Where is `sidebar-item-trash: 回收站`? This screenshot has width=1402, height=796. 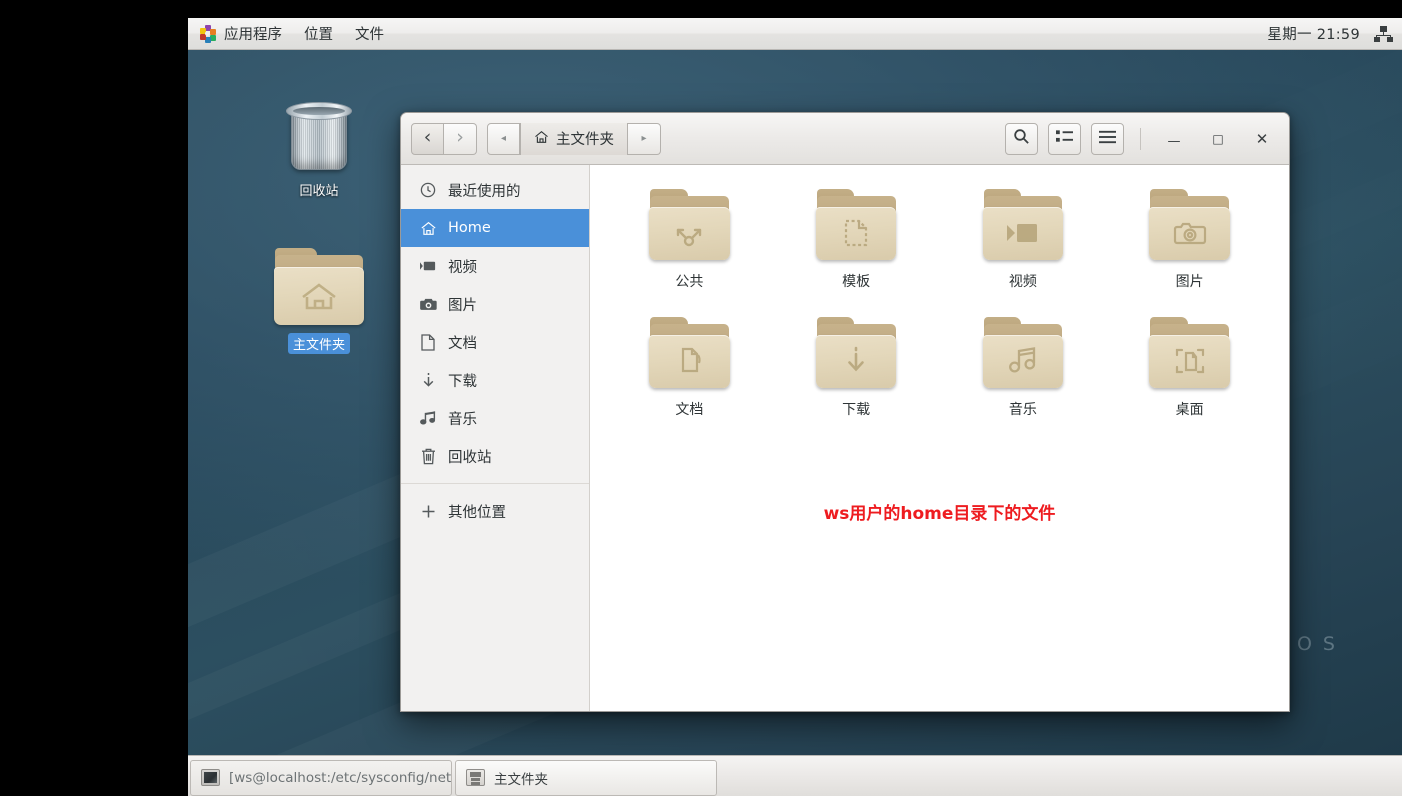
sidebar-item-trash: 回收站 is located at coordinates (495, 456).